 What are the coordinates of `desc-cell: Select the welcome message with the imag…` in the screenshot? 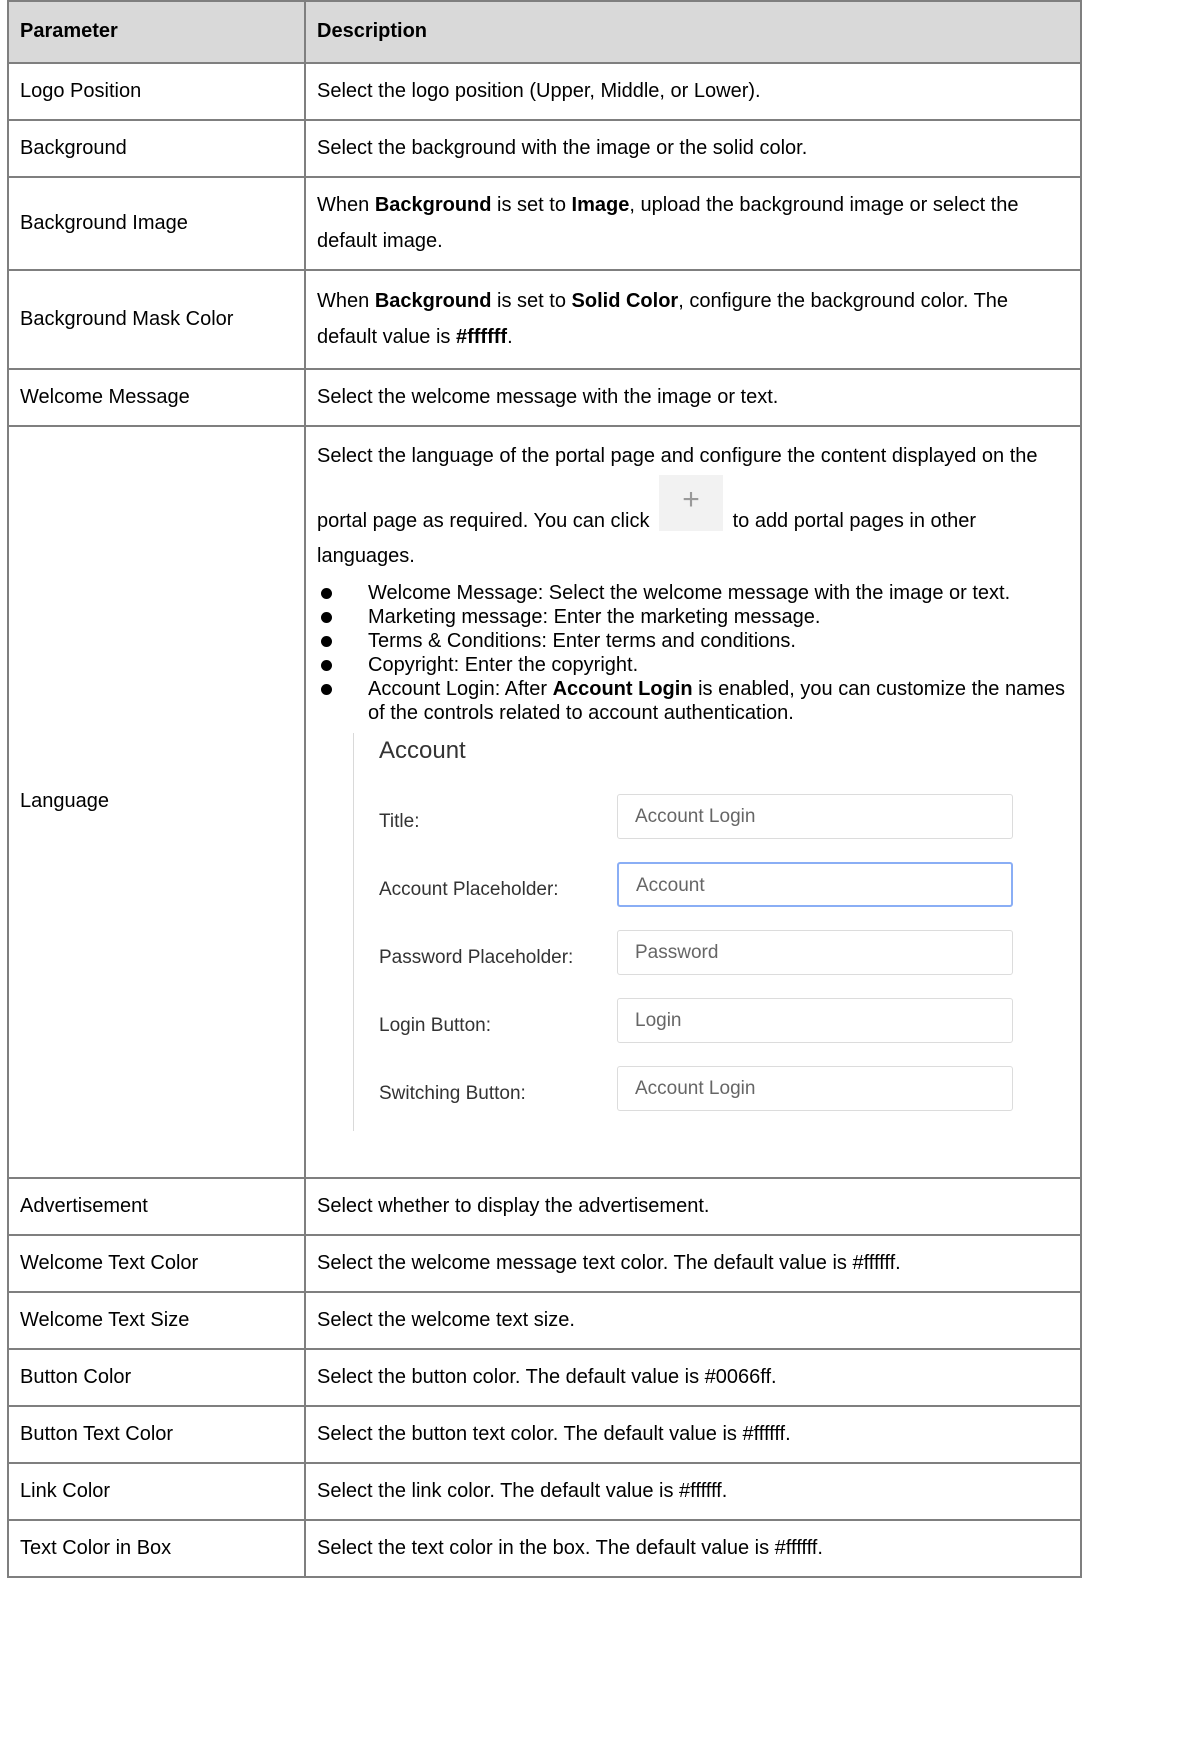 It's located at (693, 397).